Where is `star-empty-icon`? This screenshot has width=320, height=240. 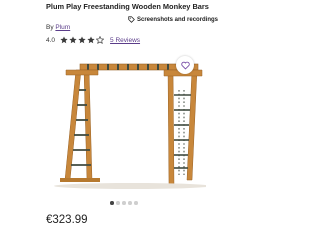 star-empty-icon is located at coordinates (100, 40).